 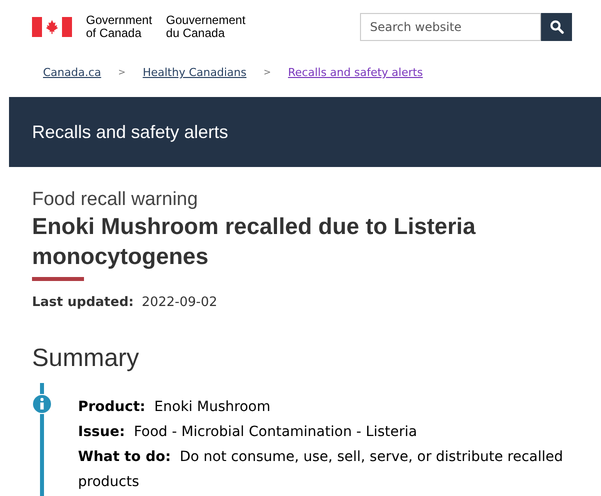 What do you see at coordinates (119, 27) in the screenshot?
I see `government-wordmark: Government of Canada` at bounding box center [119, 27].